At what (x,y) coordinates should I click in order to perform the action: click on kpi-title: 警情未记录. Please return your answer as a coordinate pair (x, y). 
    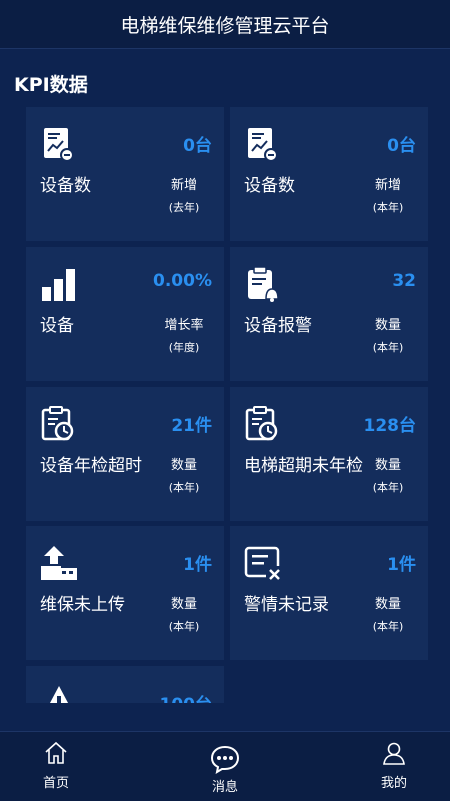
    Looking at the image, I should click on (286, 605).